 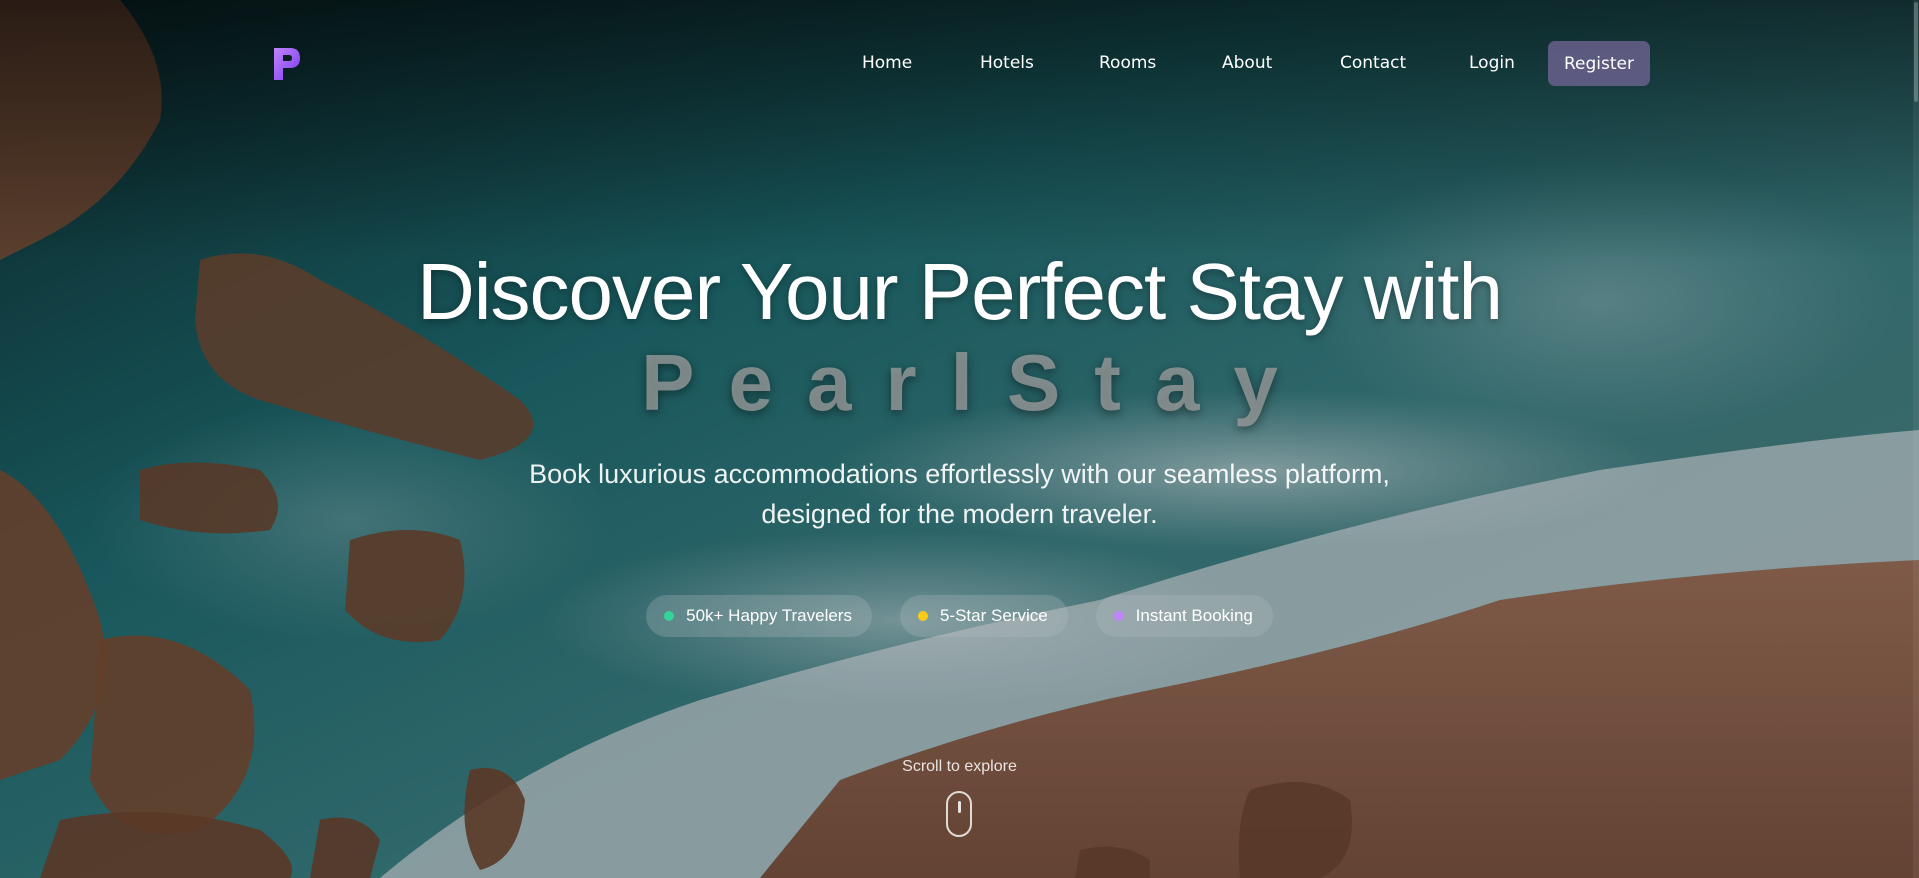 What do you see at coordinates (1118, 616) in the screenshot?
I see `purple-dot-icon` at bounding box center [1118, 616].